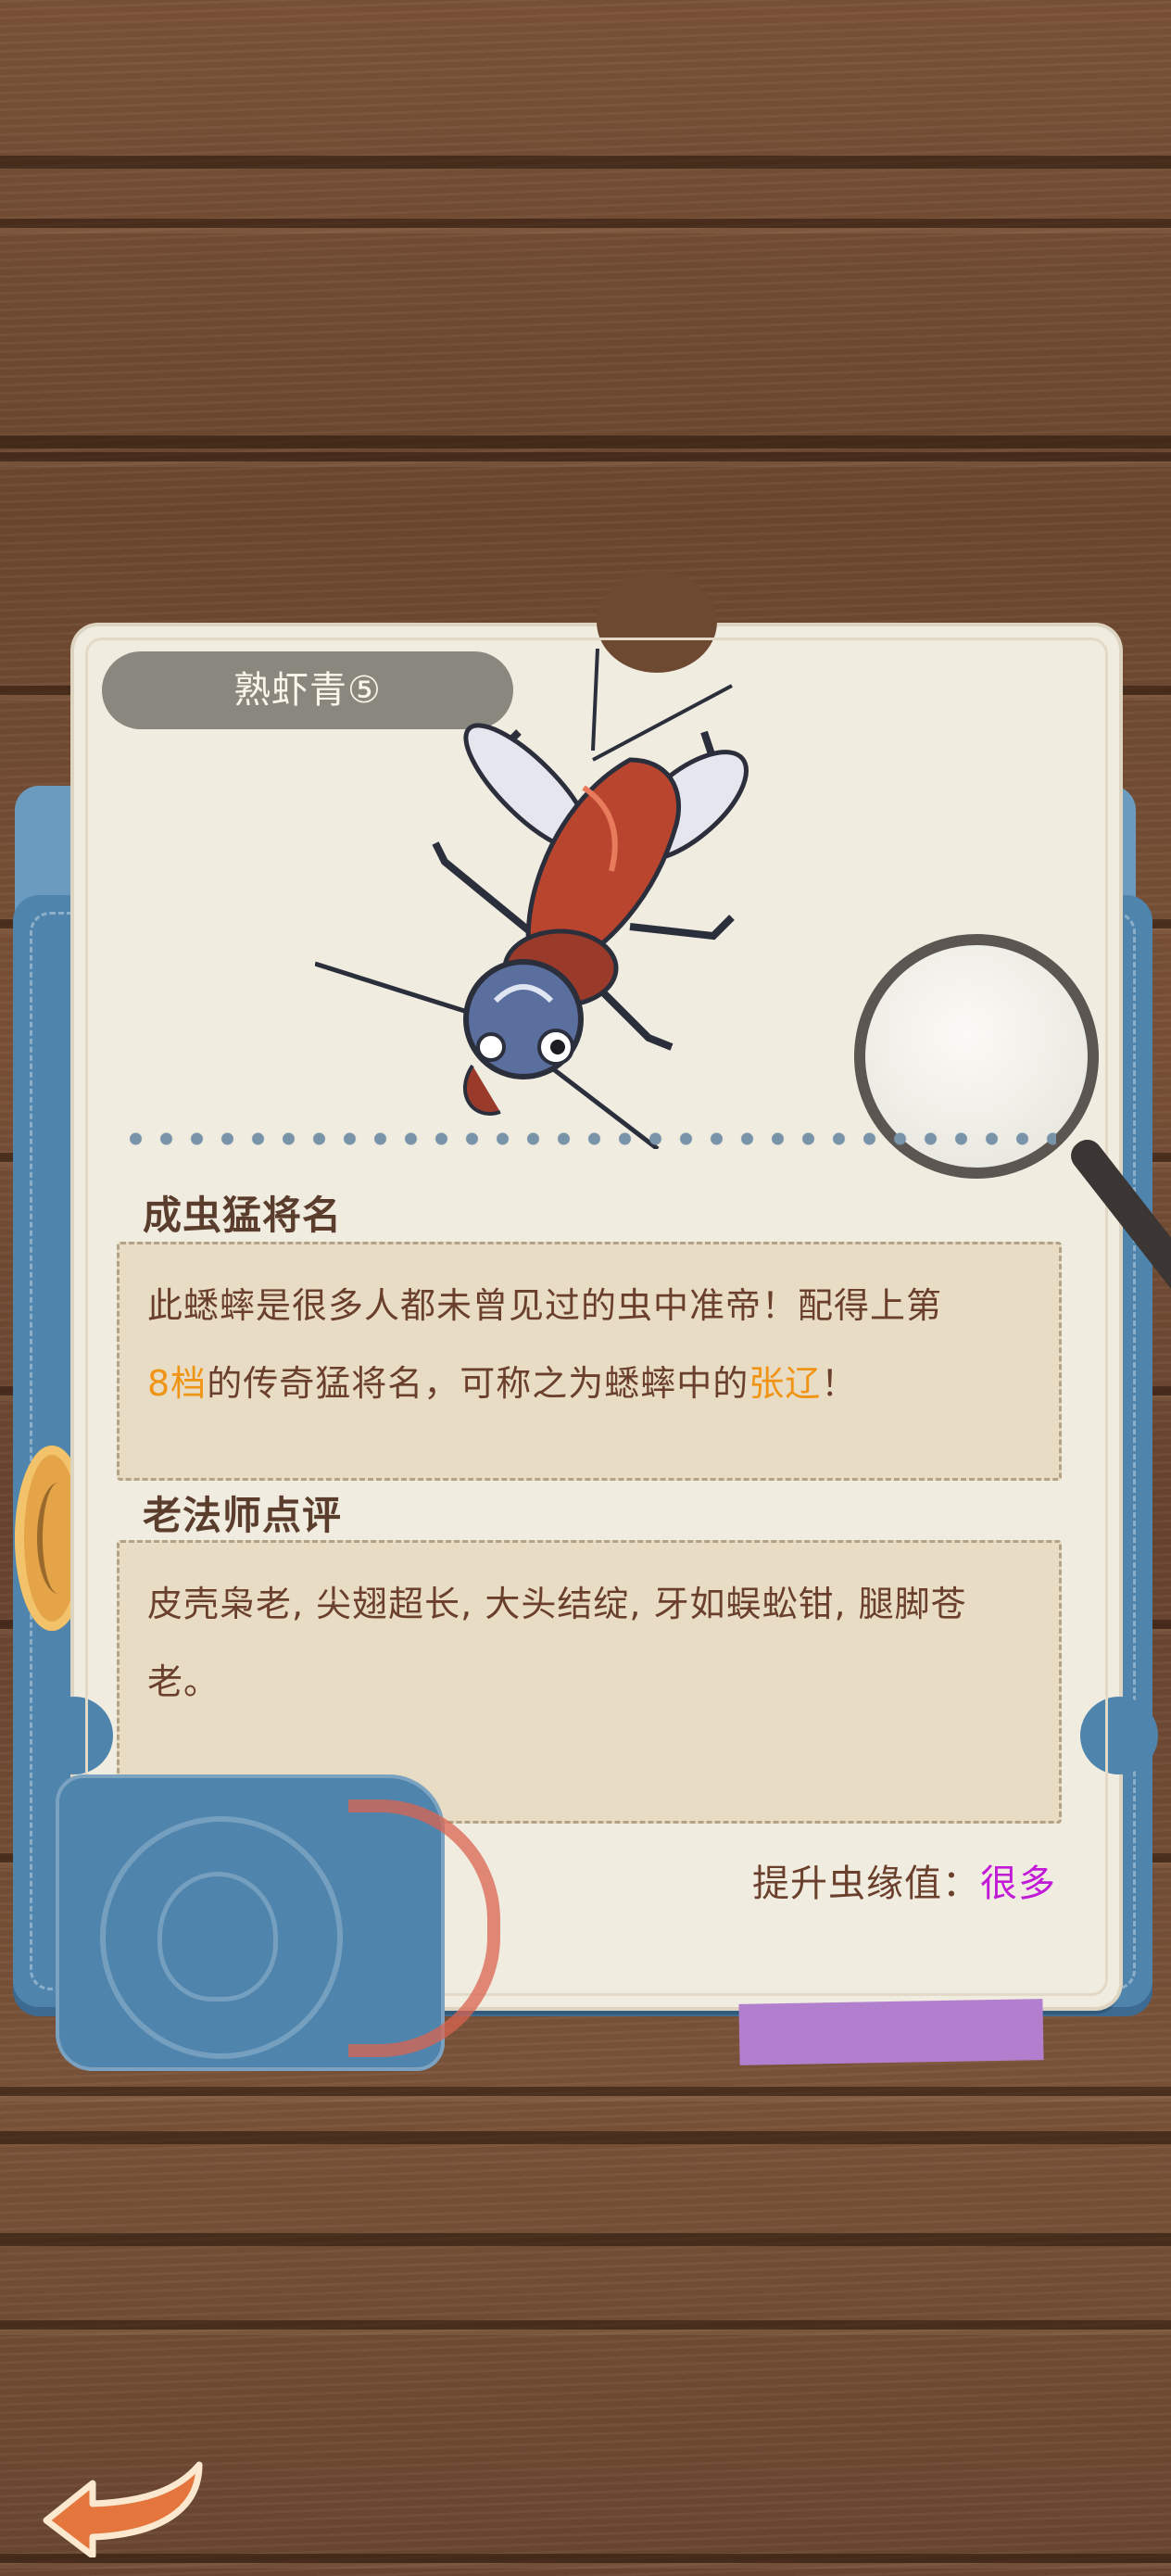 This screenshot has height=2576, width=1171. Describe the element at coordinates (891, 2032) in the screenshot. I see `purple-tape` at that location.